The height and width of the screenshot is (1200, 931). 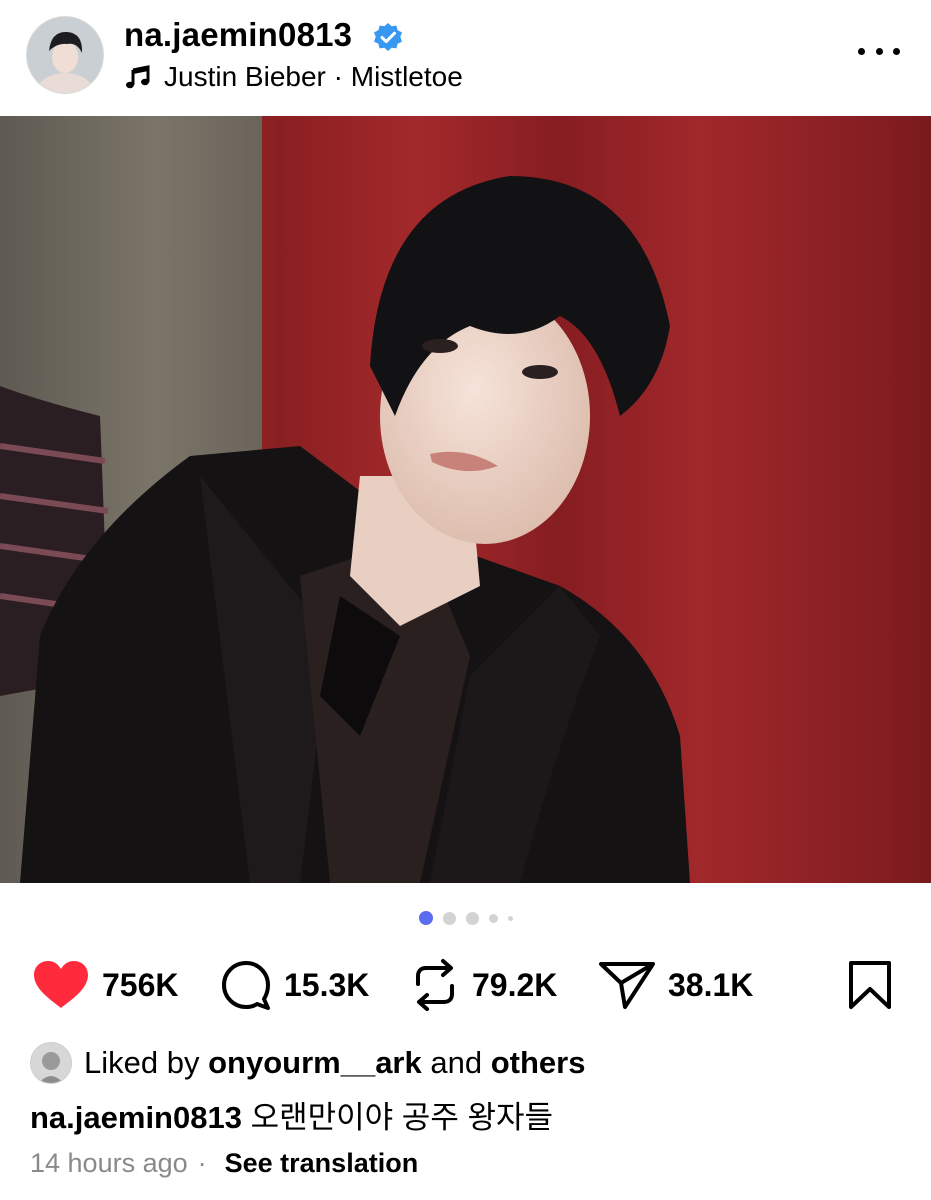 What do you see at coordinates (65, 55) in the screenshot?
I see `profile-avatar` at bounding box center [65, 55].